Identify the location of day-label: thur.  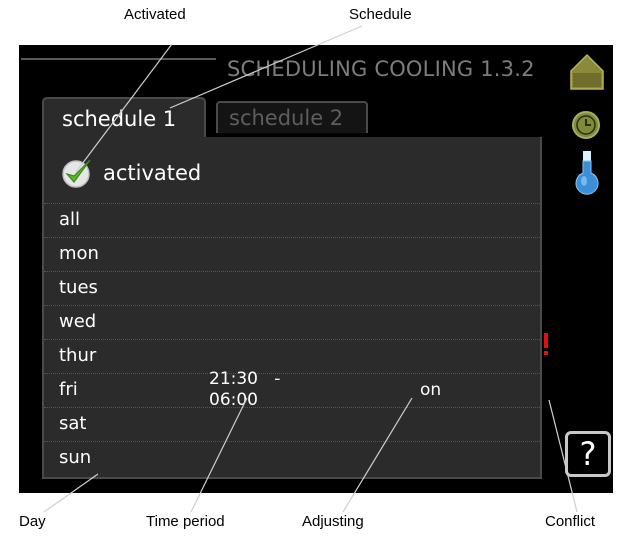
(78, 355).